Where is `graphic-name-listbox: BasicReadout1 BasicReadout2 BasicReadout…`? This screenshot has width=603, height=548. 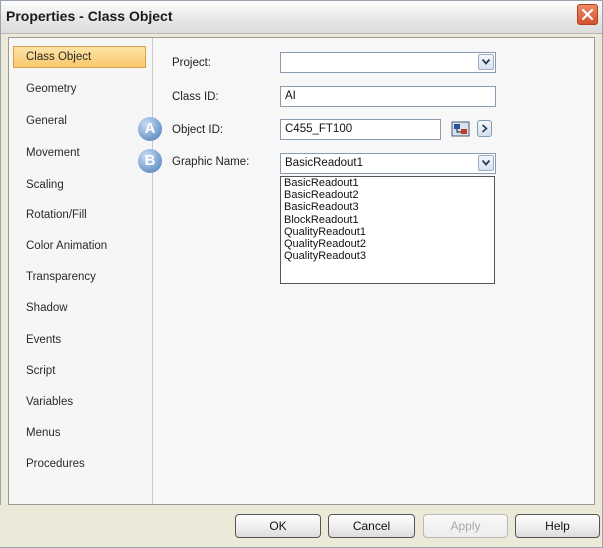 graphic-name-listbox: BasicReadout1 BasicReadout2 BasicReadout… is located at coordinates (387, 230).